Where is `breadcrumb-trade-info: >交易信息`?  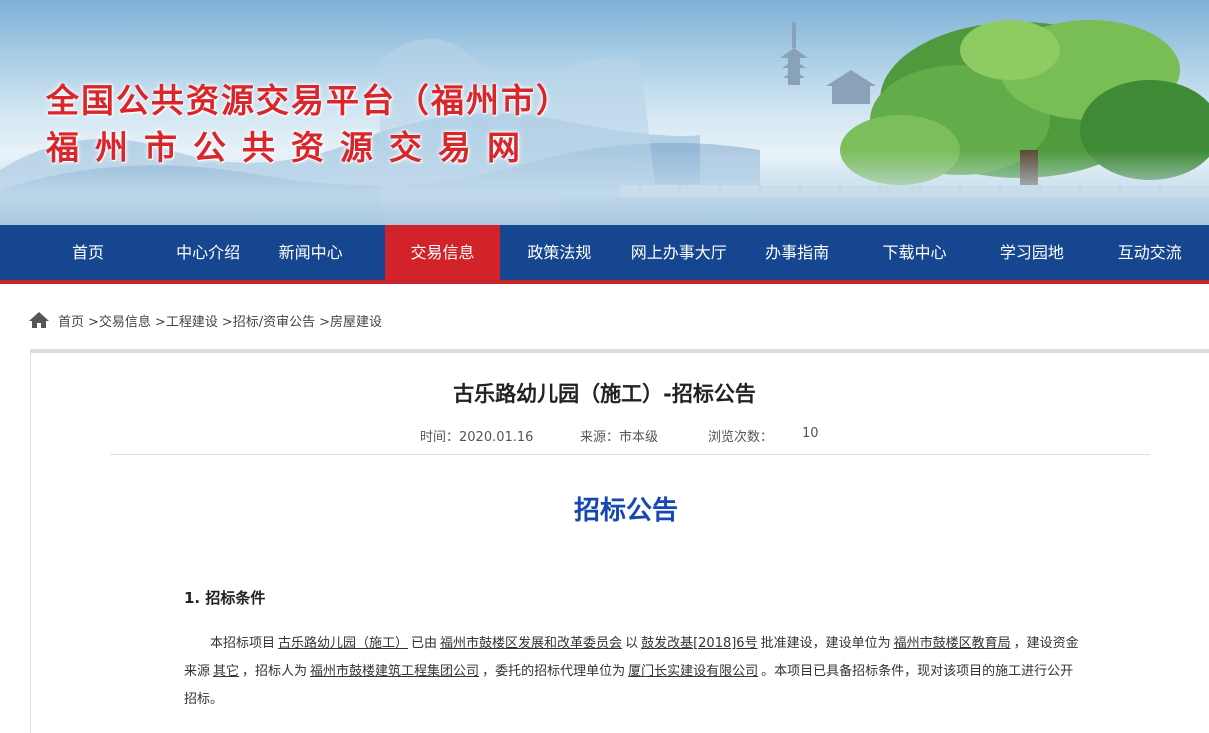 breadcrumb-trade-info: >交易信息 is located at coordinates (119, 320).